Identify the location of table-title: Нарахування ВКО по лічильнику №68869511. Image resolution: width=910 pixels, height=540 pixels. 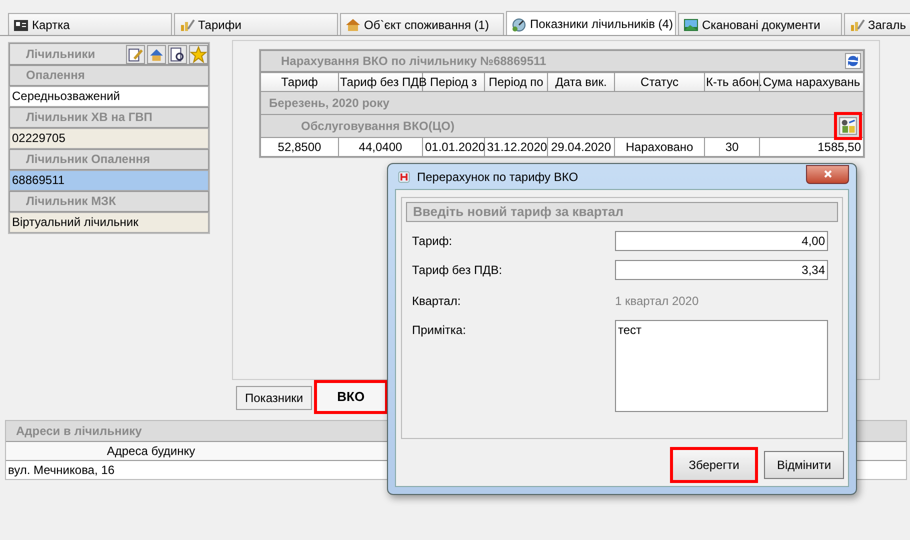
(413, 61).